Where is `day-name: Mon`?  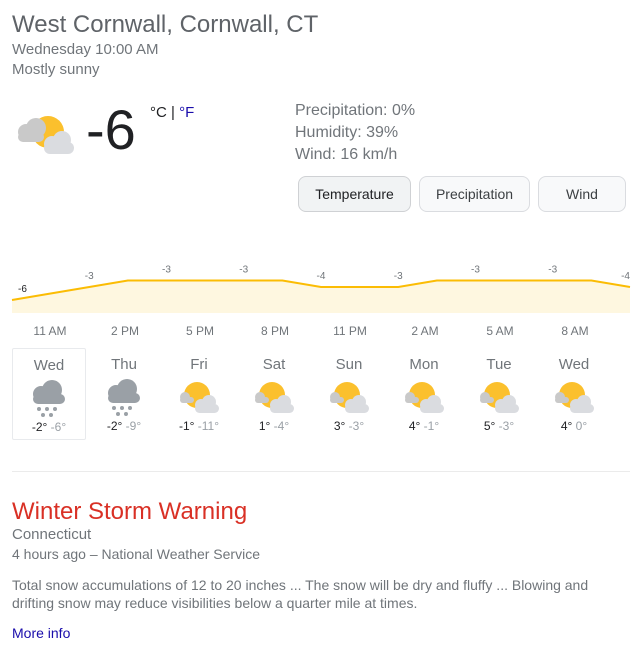
day-name: Mon is located at coordinates (424, 364).